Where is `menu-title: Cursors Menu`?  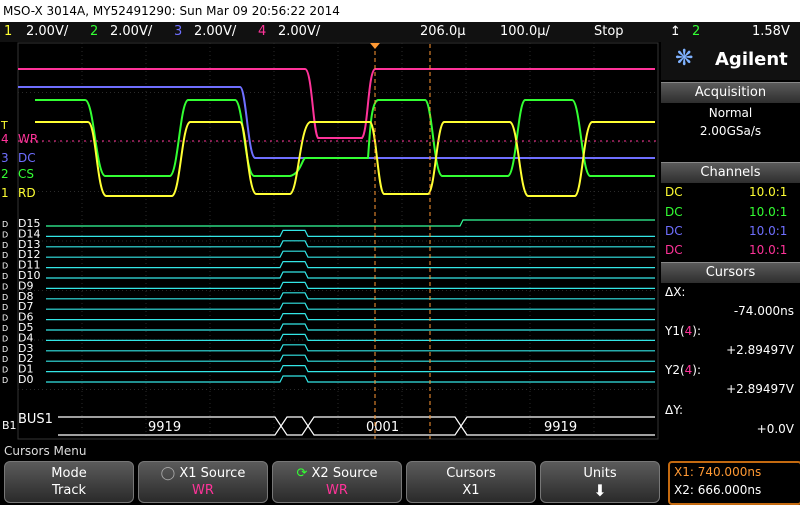
menu-title: Cursors Menu is located at coordinates (45, 451).